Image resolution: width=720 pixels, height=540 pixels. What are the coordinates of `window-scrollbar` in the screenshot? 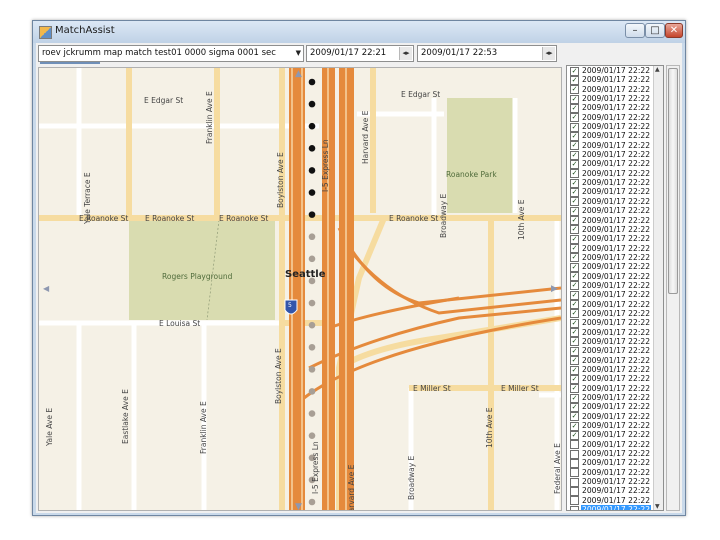 It's located at (673, 288).